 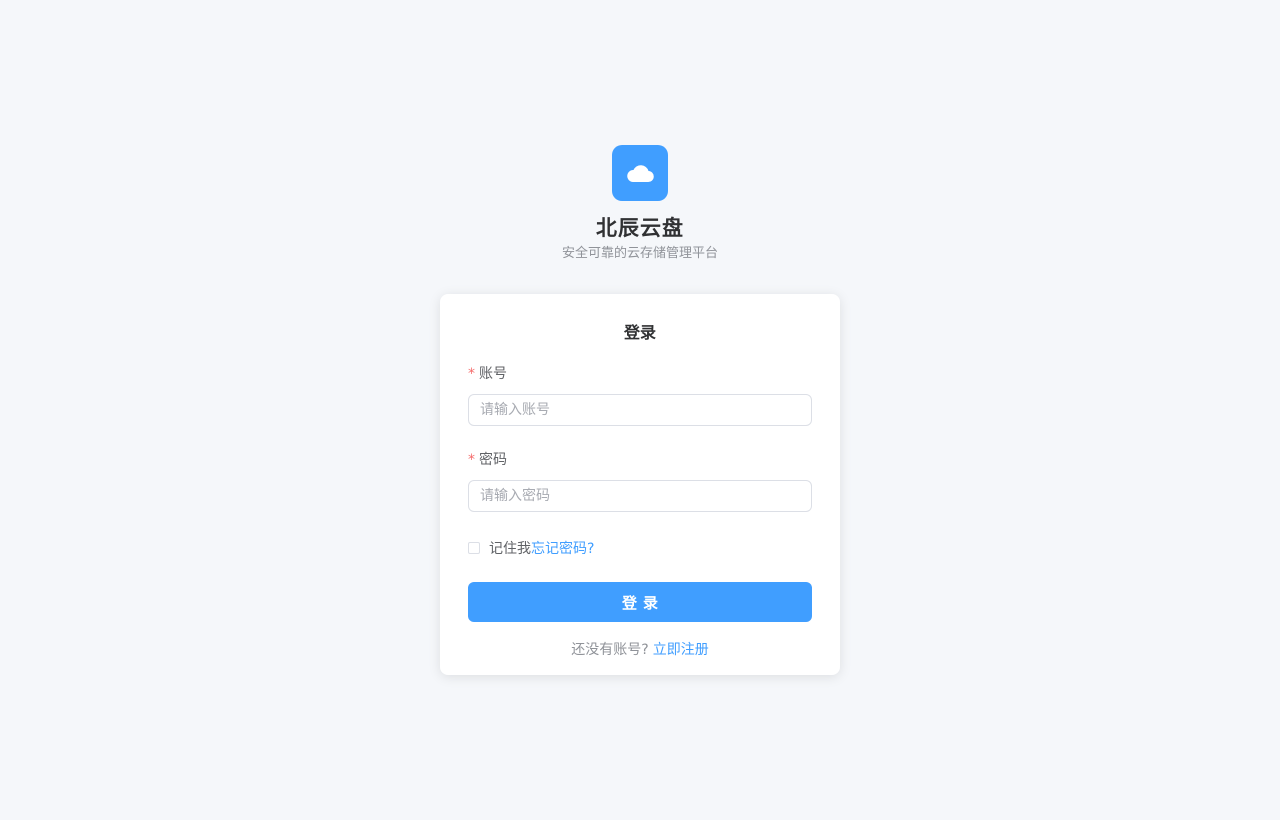 I want to click on password-label: * 密码, so click(x=640, y=460).